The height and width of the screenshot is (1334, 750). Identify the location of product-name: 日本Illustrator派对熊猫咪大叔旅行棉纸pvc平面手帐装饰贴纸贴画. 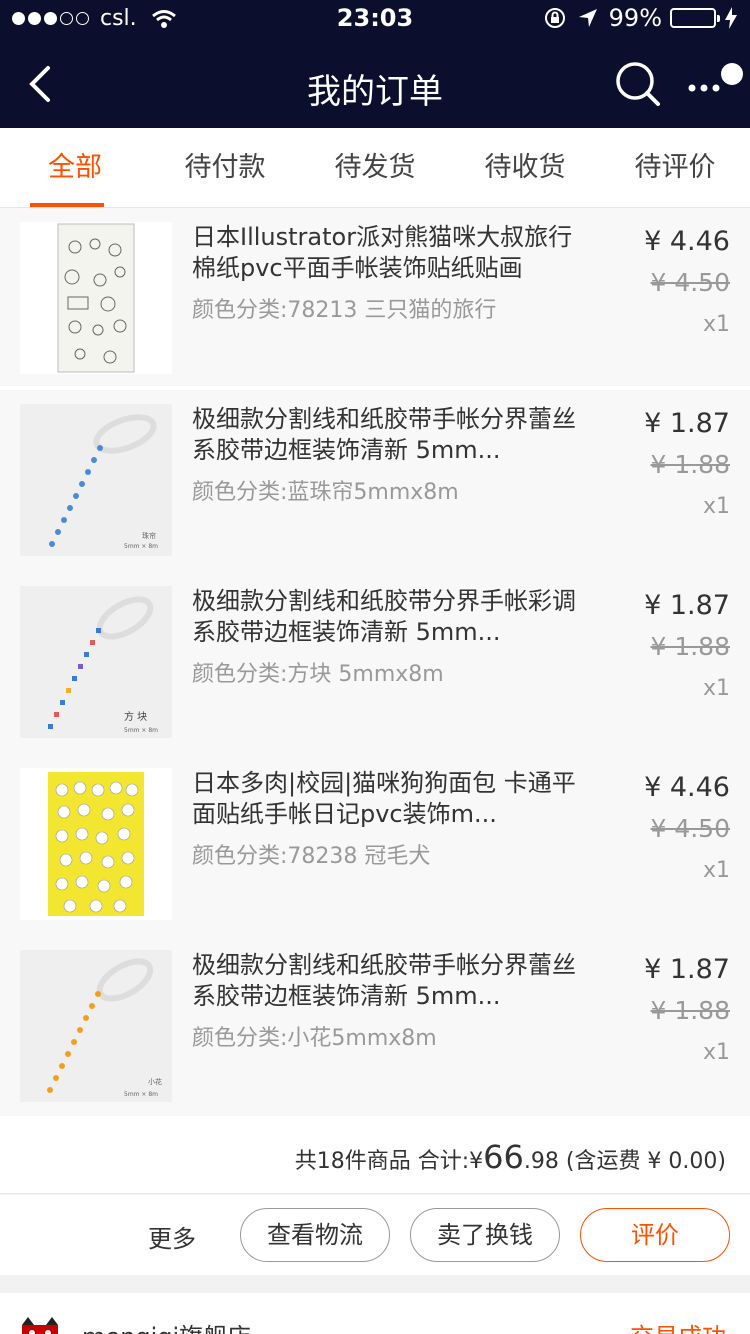
(388, 253).